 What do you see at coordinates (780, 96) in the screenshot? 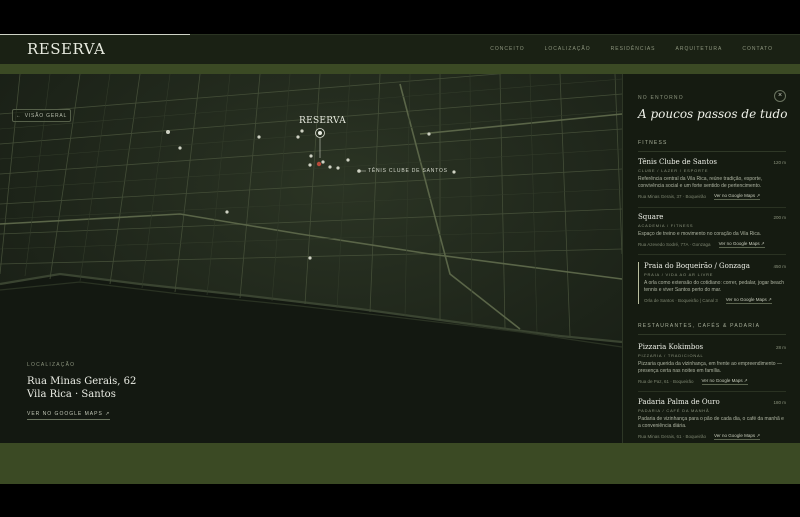
I see `close-icon: ×` at bounding box center [780, 96].